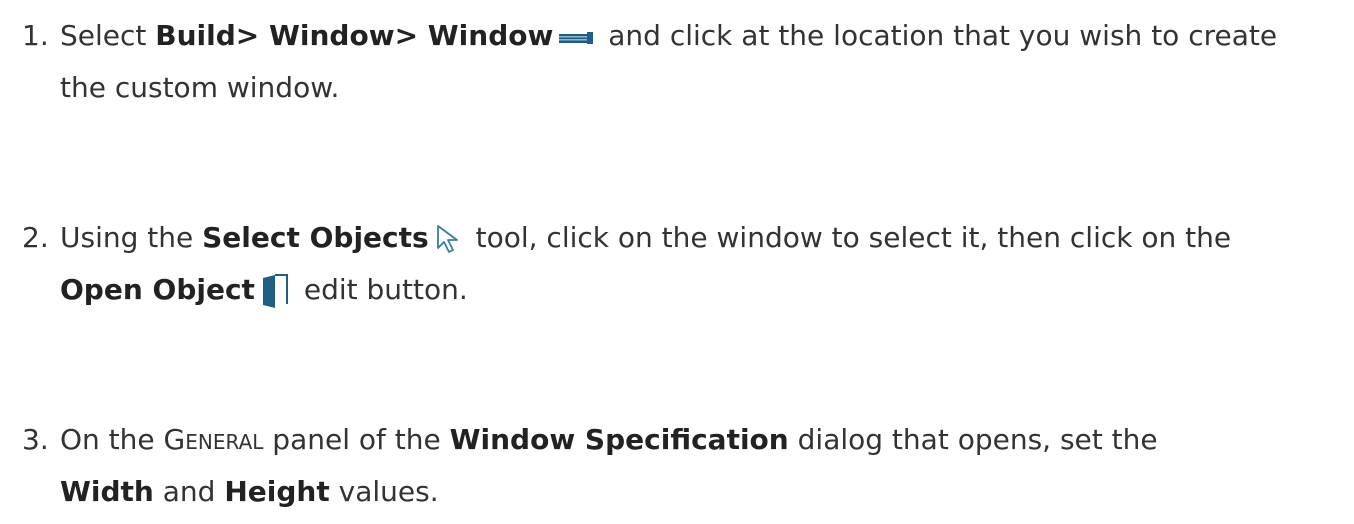 The width and height of the screenshot is (1354, 524). I want to click on step-text: Using the, so click(131, 237).